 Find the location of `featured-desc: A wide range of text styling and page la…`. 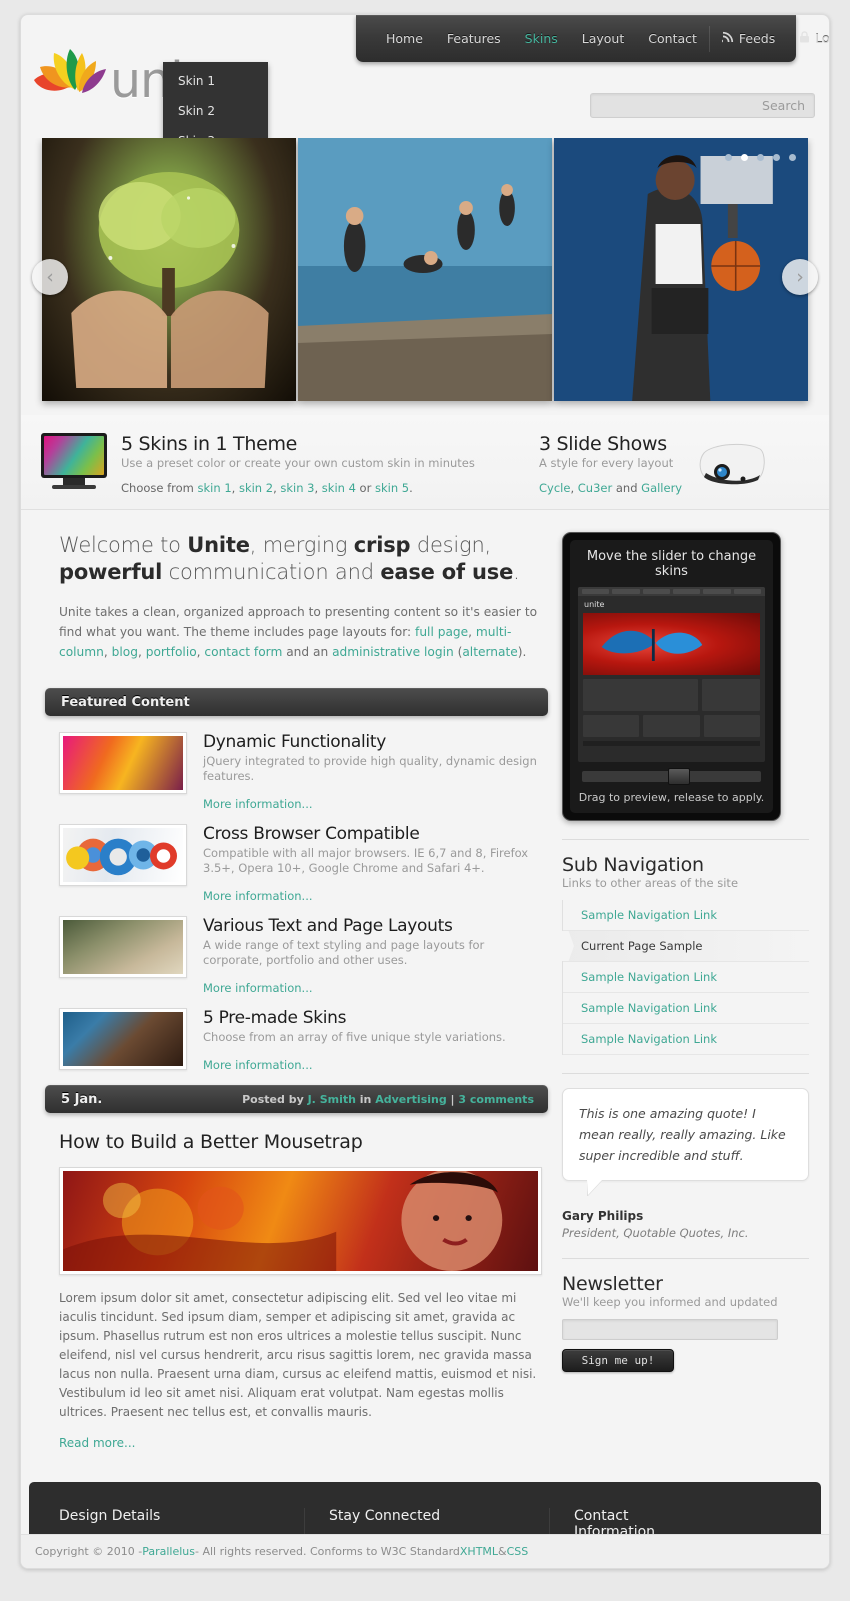

featured-desc: A wide range of text styling and page la… is located at coordinates (344, 952).